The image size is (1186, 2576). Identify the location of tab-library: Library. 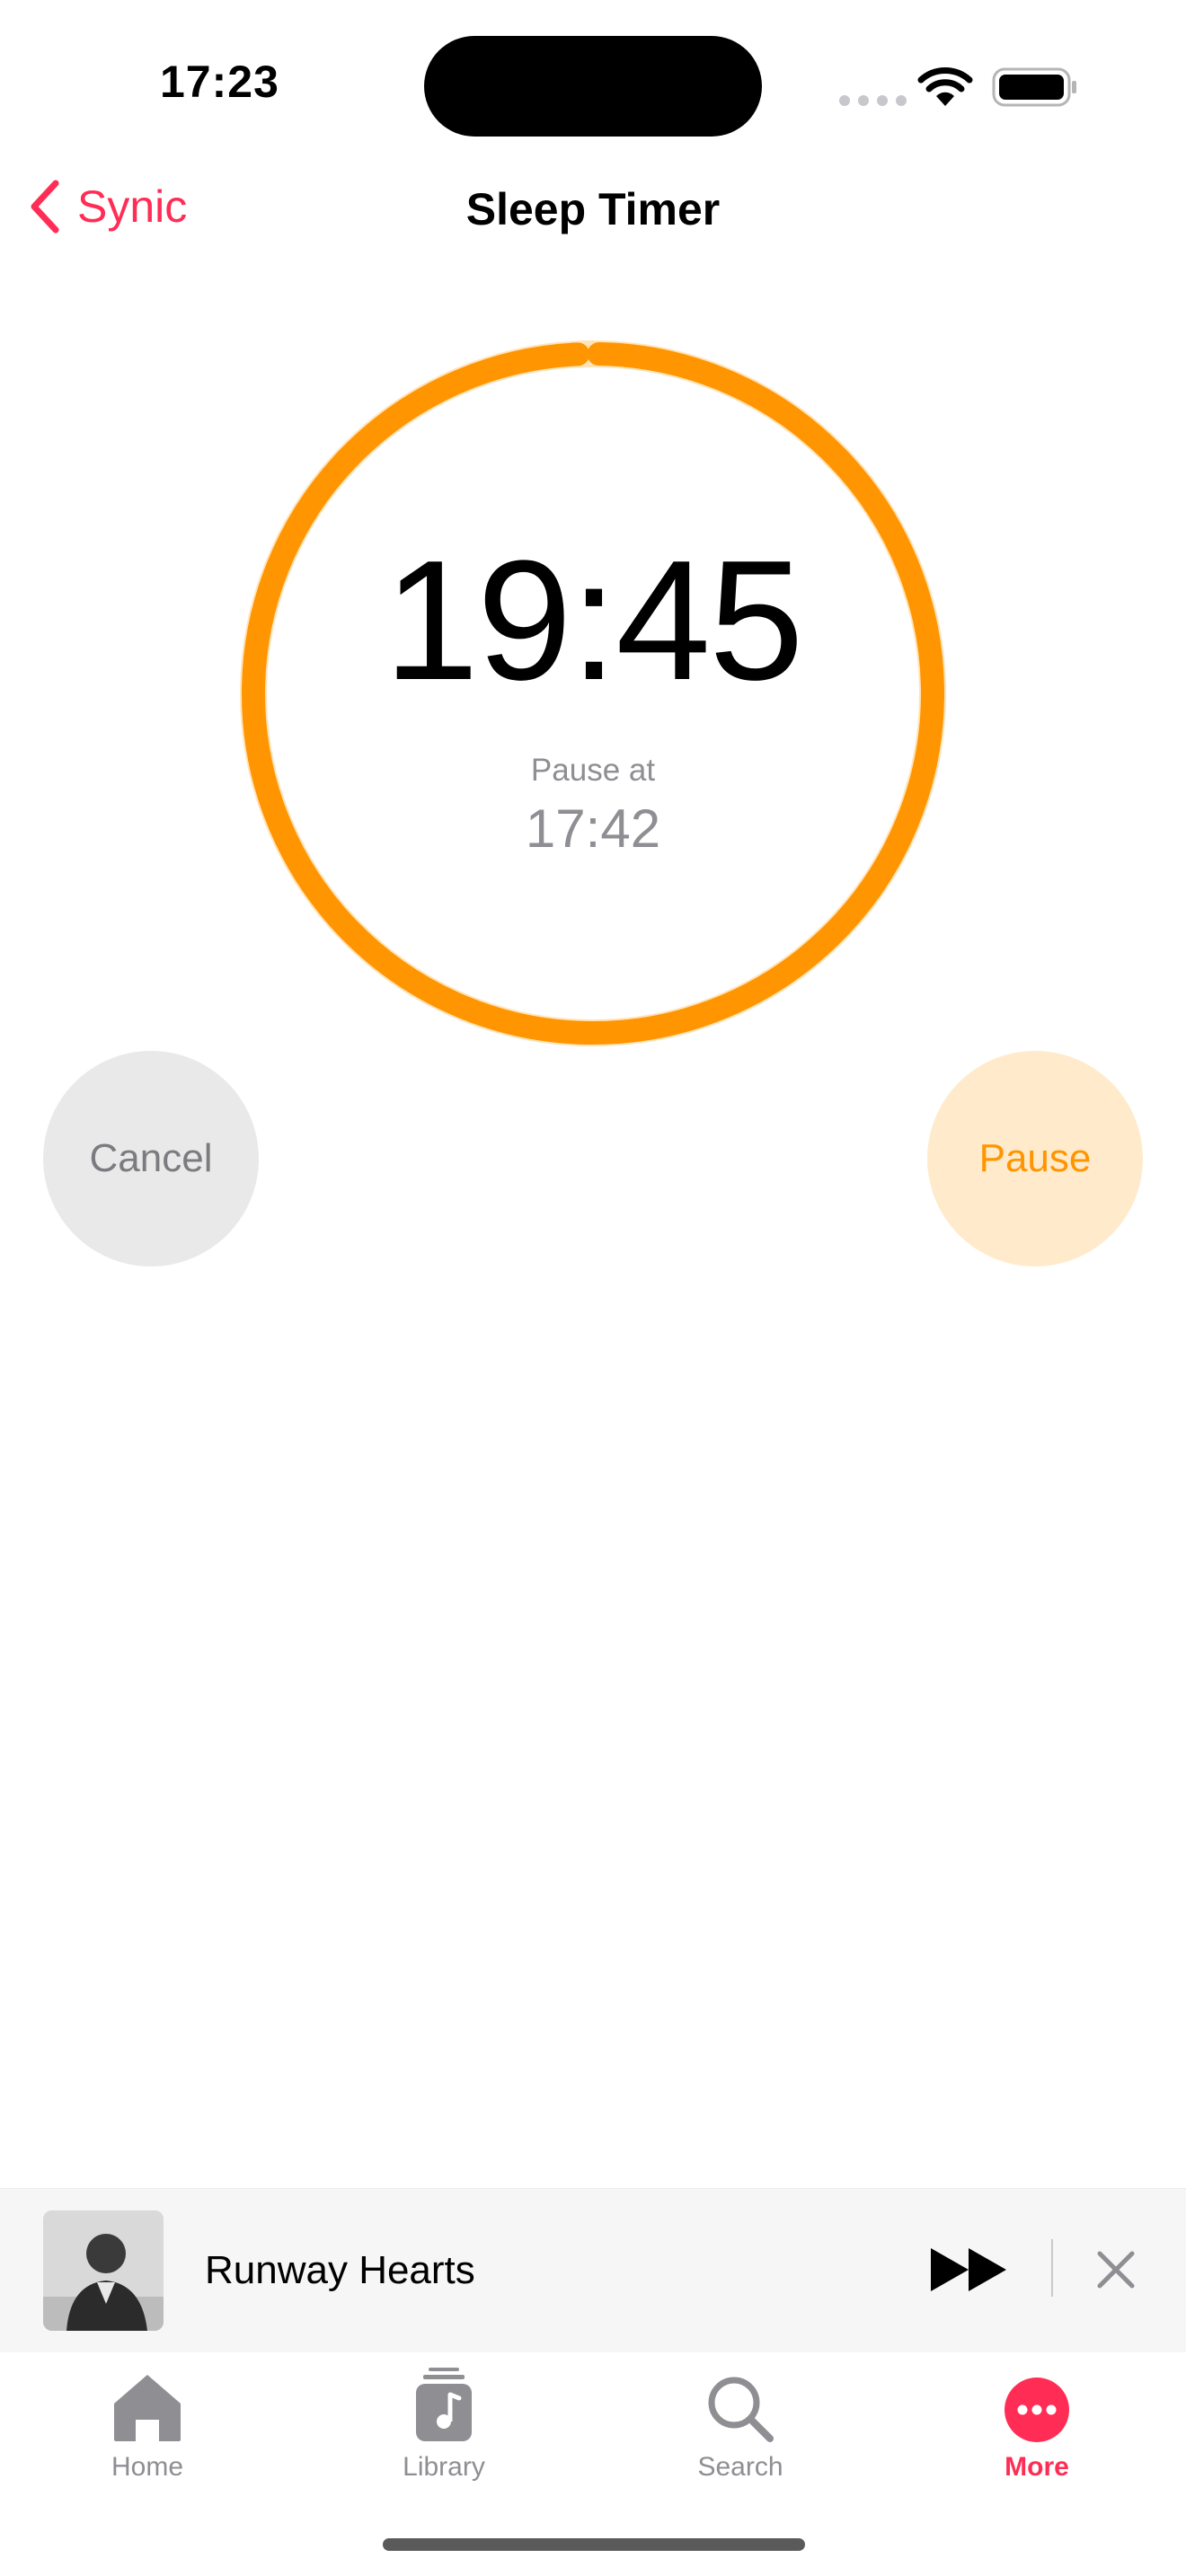
(444, 2421).